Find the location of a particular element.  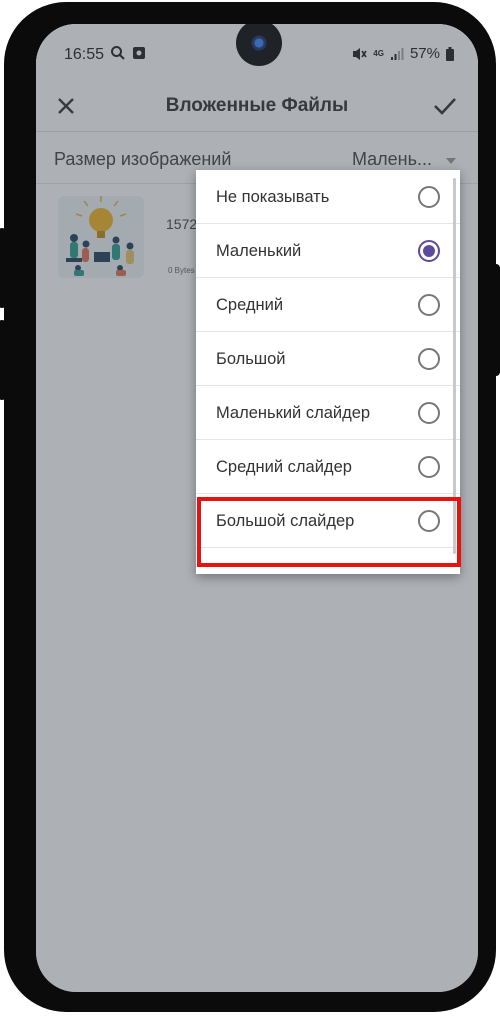

power-button is located at coordinates (3, 360).